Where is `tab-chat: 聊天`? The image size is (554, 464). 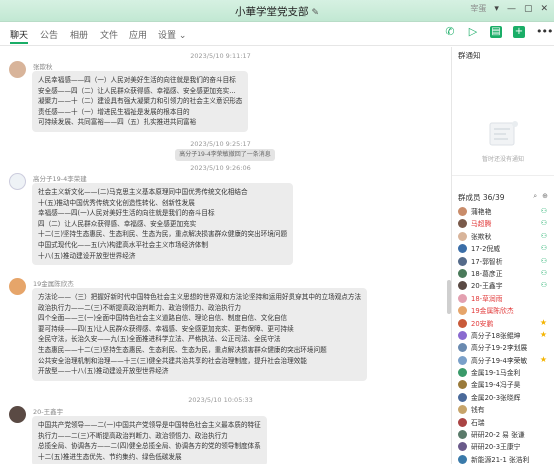 tab-chat: 聊天 is located at coordinates (19, 34).